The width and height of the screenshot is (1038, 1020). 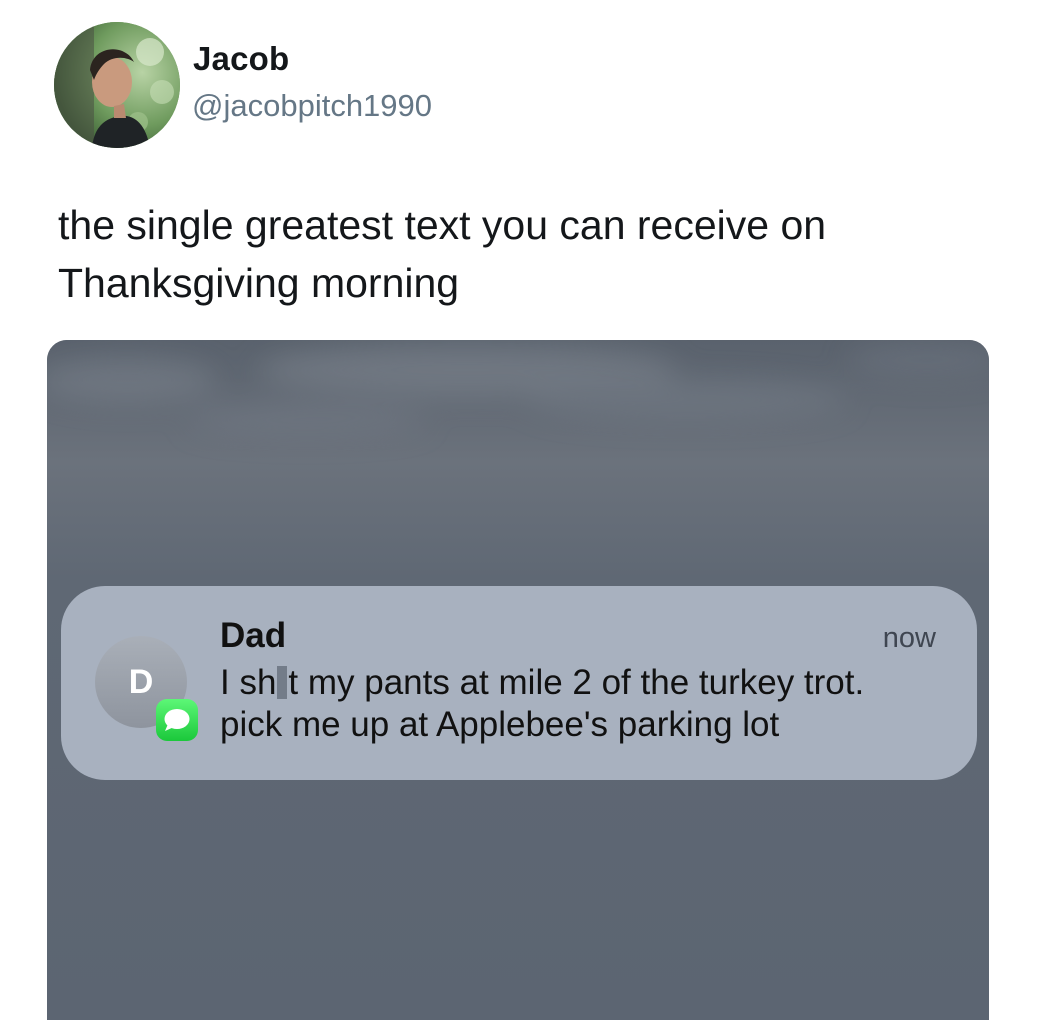 I want to click on author-name: Jacob, so click(x=241, y=59).